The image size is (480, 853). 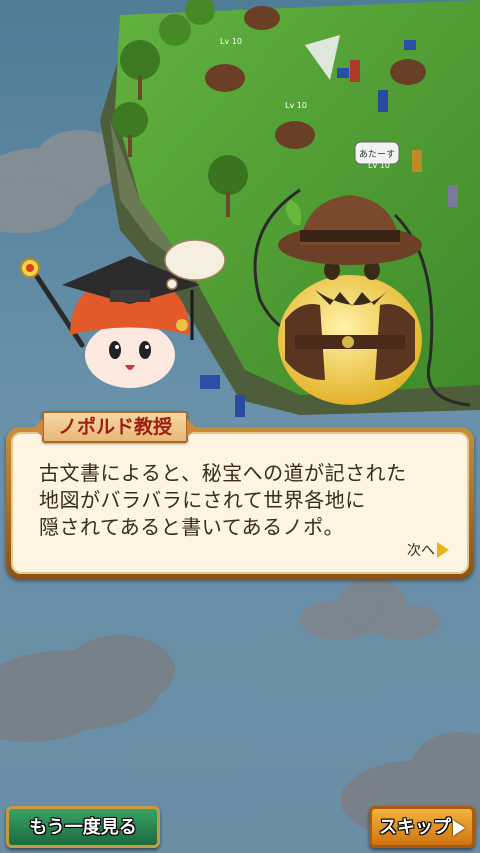 I want to click on next-button: 次へ, so click(x=428, y=550).